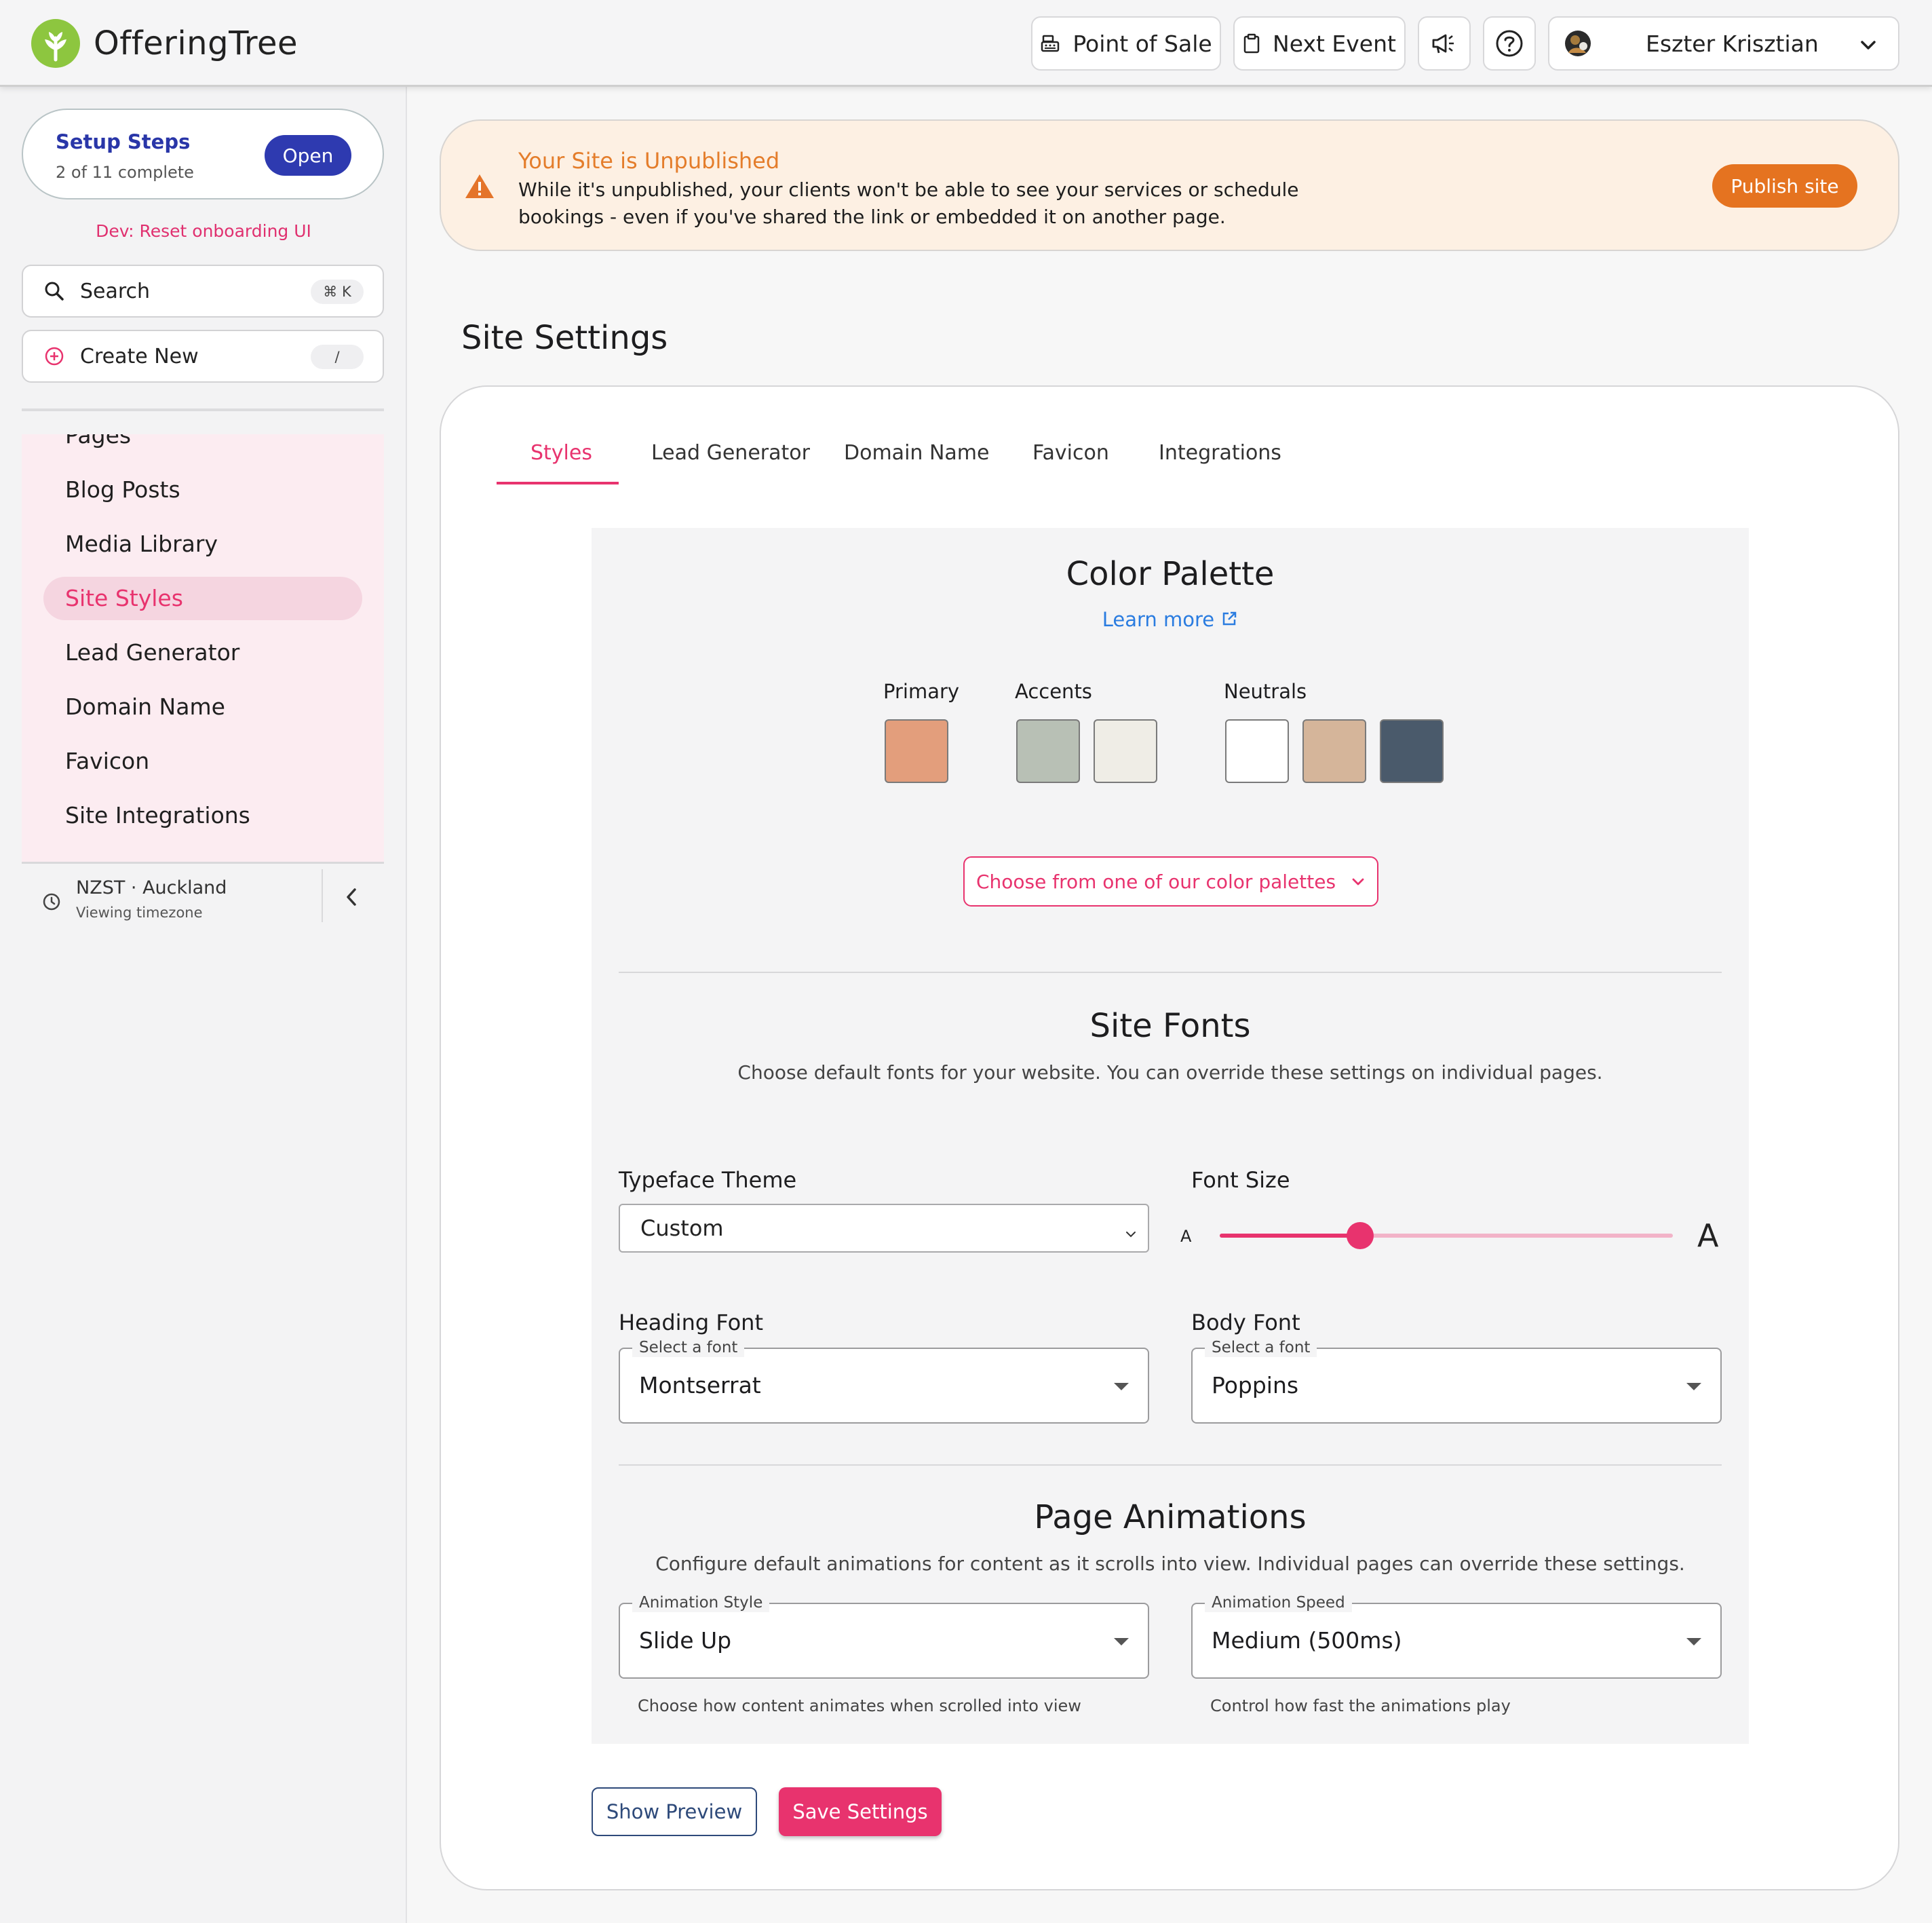  What do you see at coordinates (564, 338) in the screenshot?
I see `page-title: Site Settings` at bounding box center [564, 338].